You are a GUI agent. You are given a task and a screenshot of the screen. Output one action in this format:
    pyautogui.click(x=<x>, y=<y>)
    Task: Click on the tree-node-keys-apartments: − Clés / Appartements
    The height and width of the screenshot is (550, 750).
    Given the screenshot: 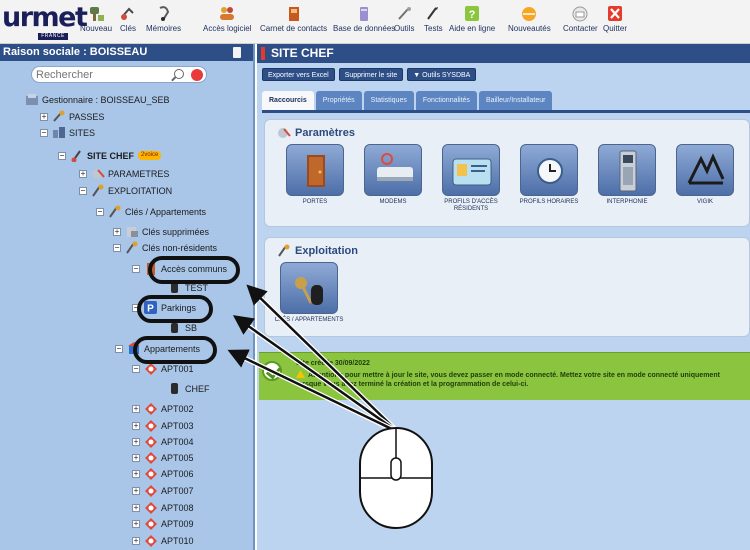 What is the action you would take?
    pyautogui.click(x=151, y=211)
    